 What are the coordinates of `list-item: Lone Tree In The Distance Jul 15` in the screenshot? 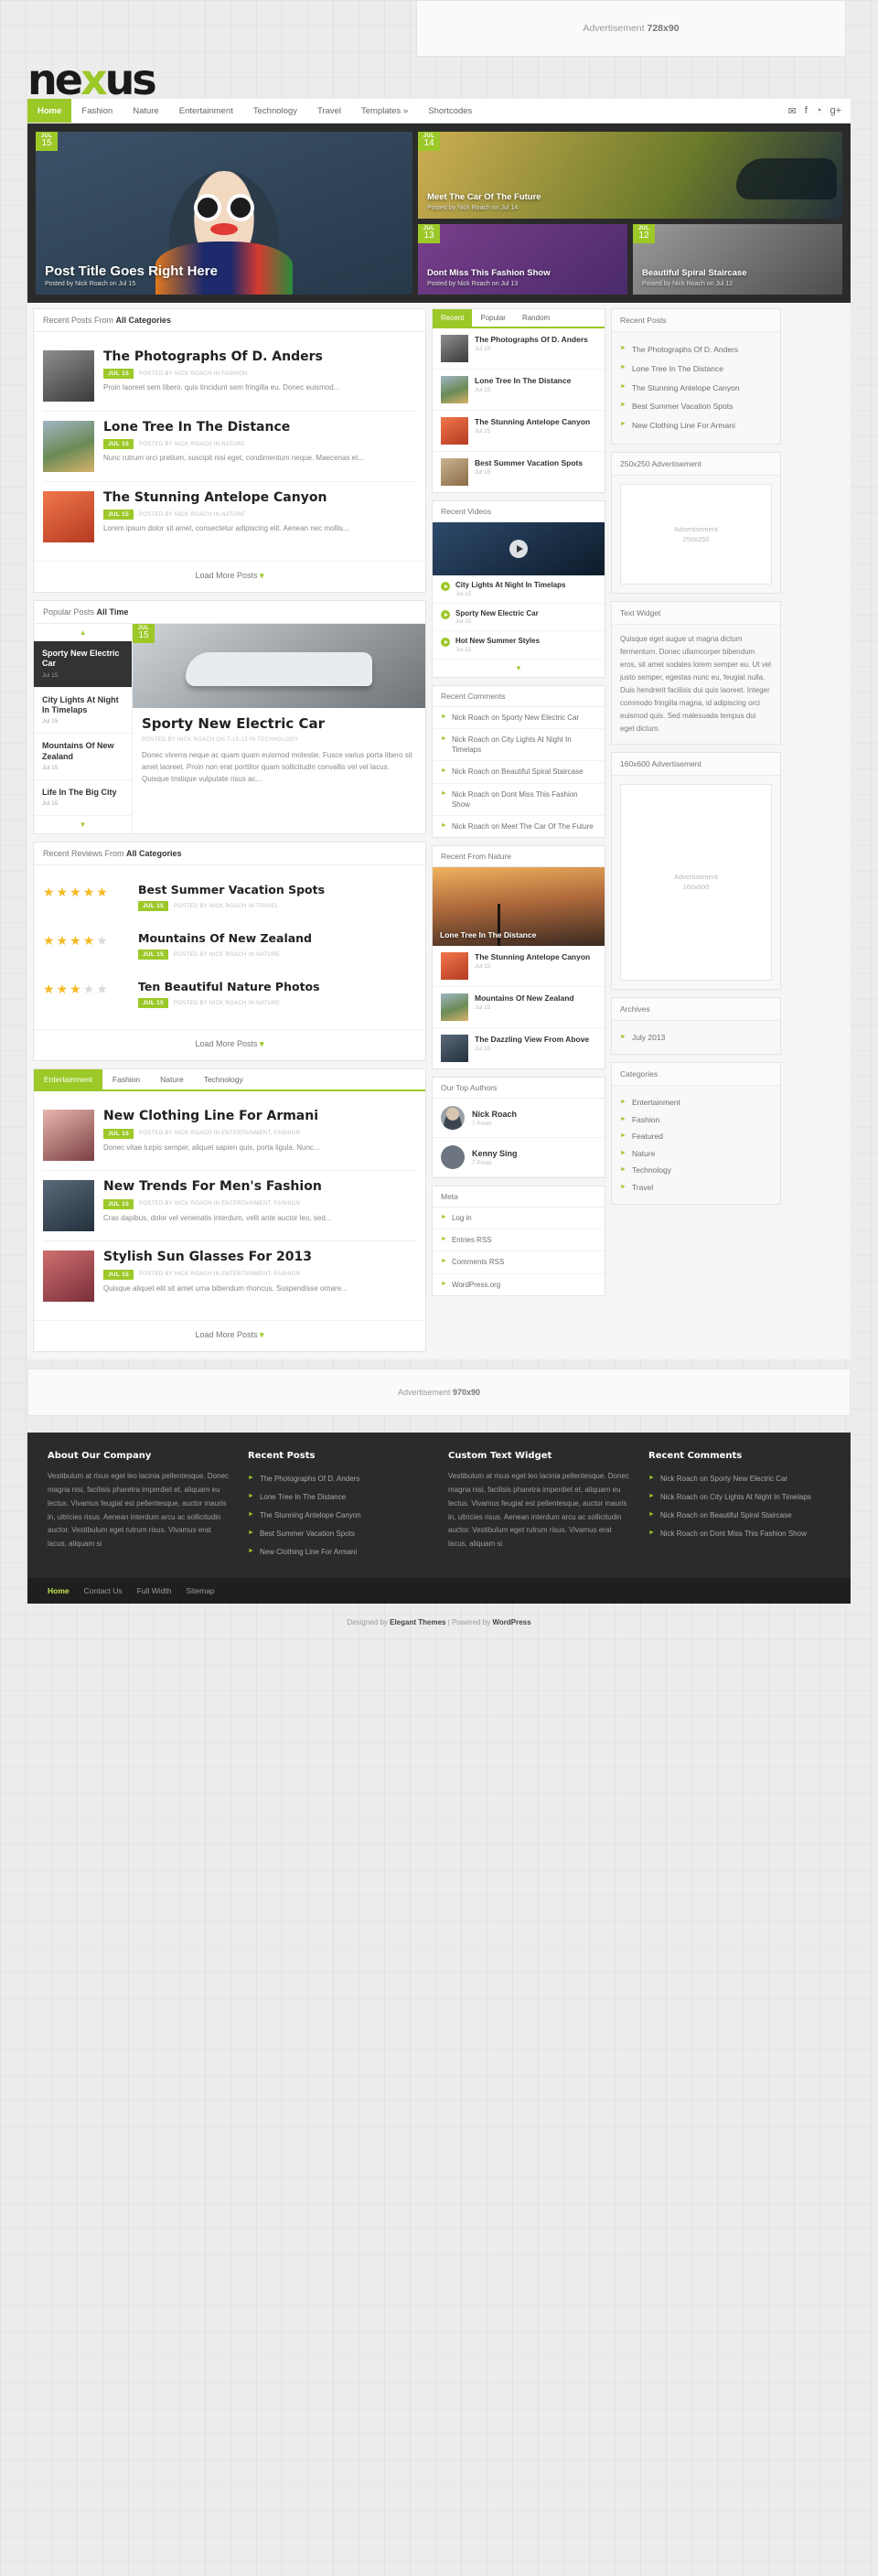 It's located at (519, 391).